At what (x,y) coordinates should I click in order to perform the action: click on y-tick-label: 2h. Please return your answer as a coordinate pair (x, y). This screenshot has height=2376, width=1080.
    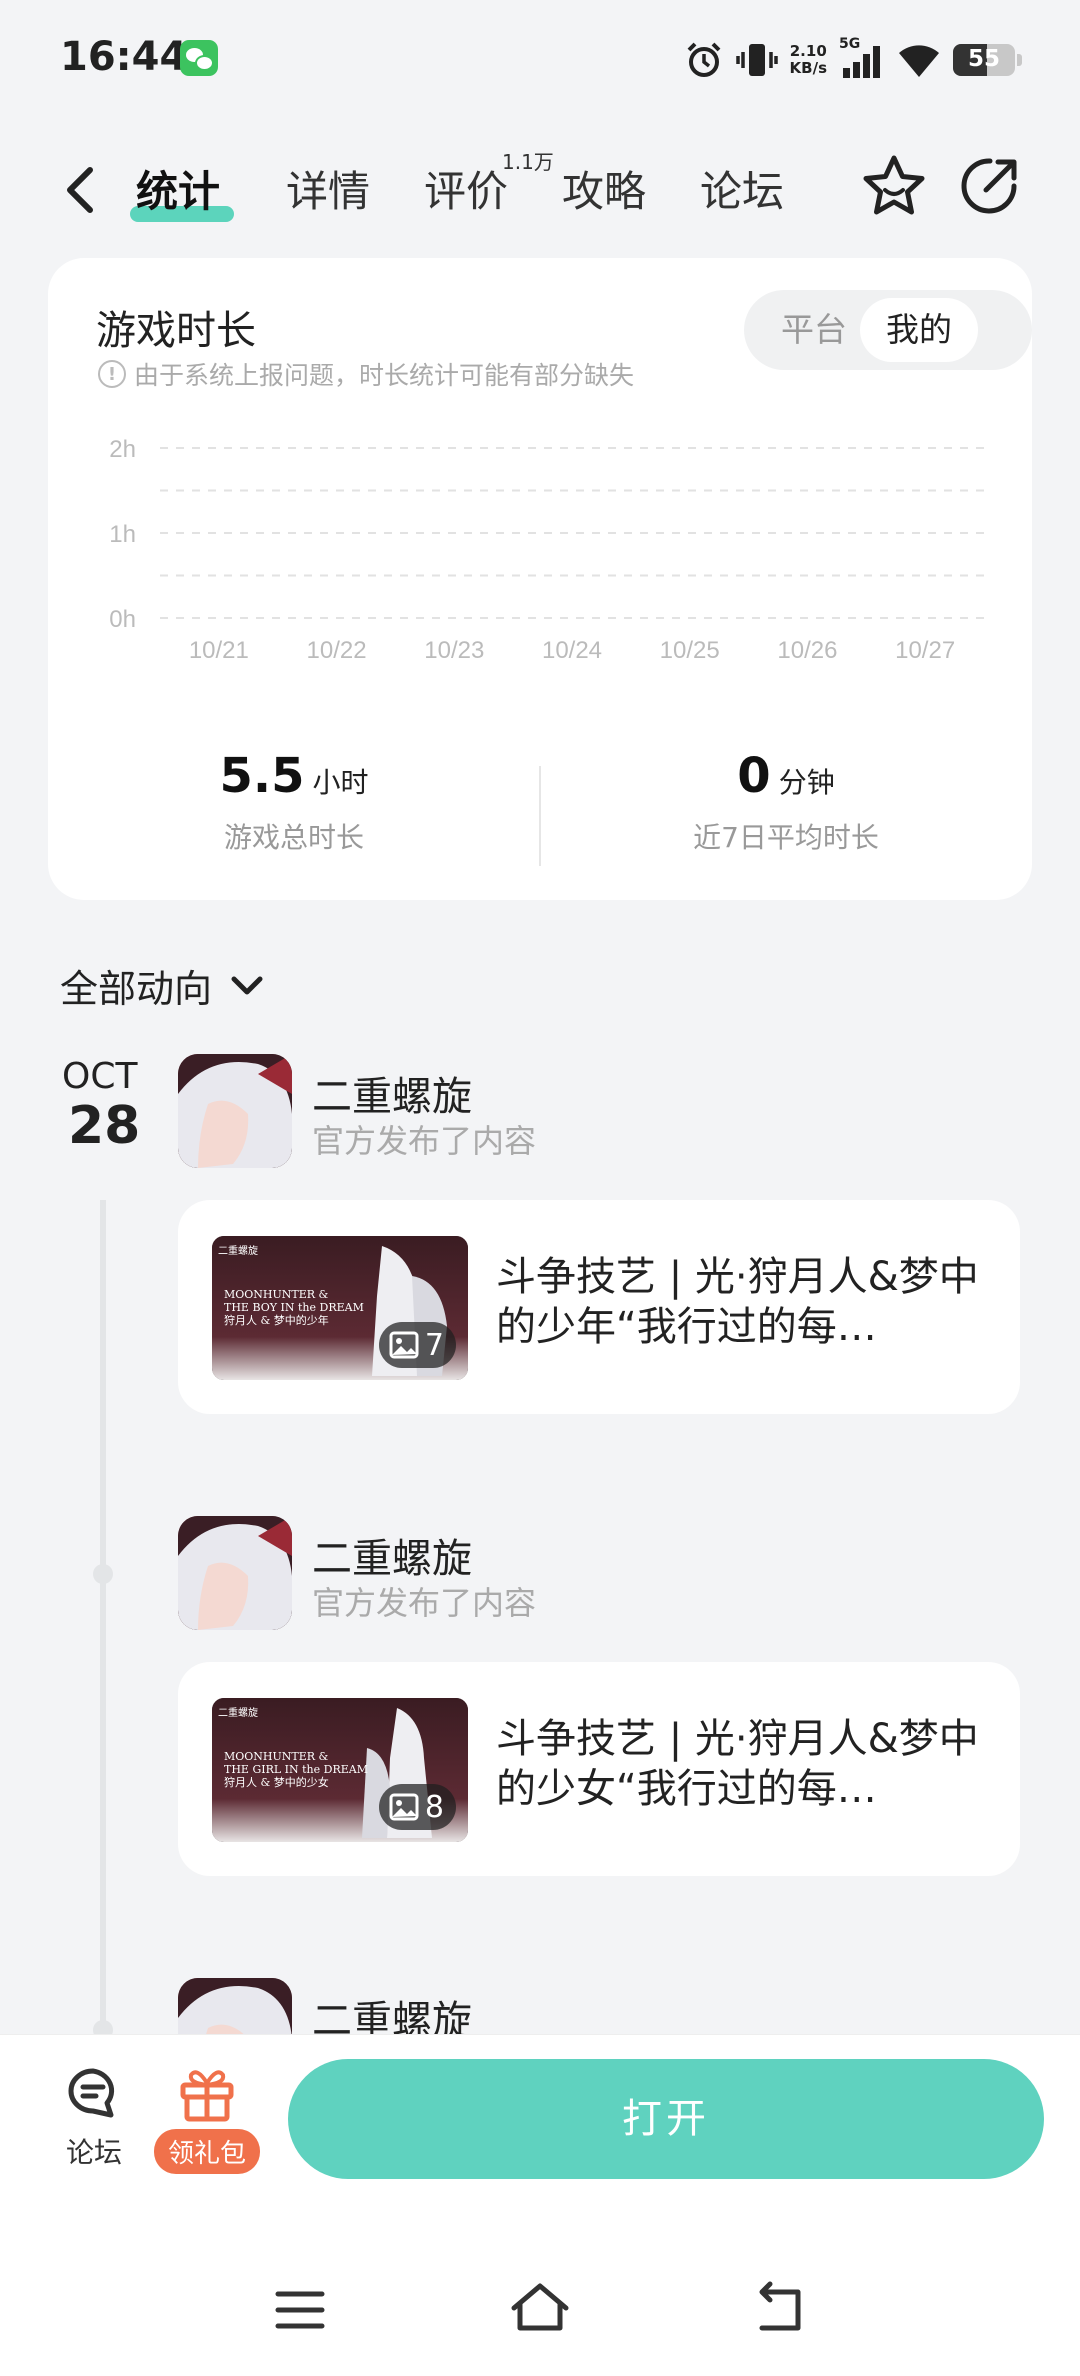
    Looking at the image, I should click on (122, 449).